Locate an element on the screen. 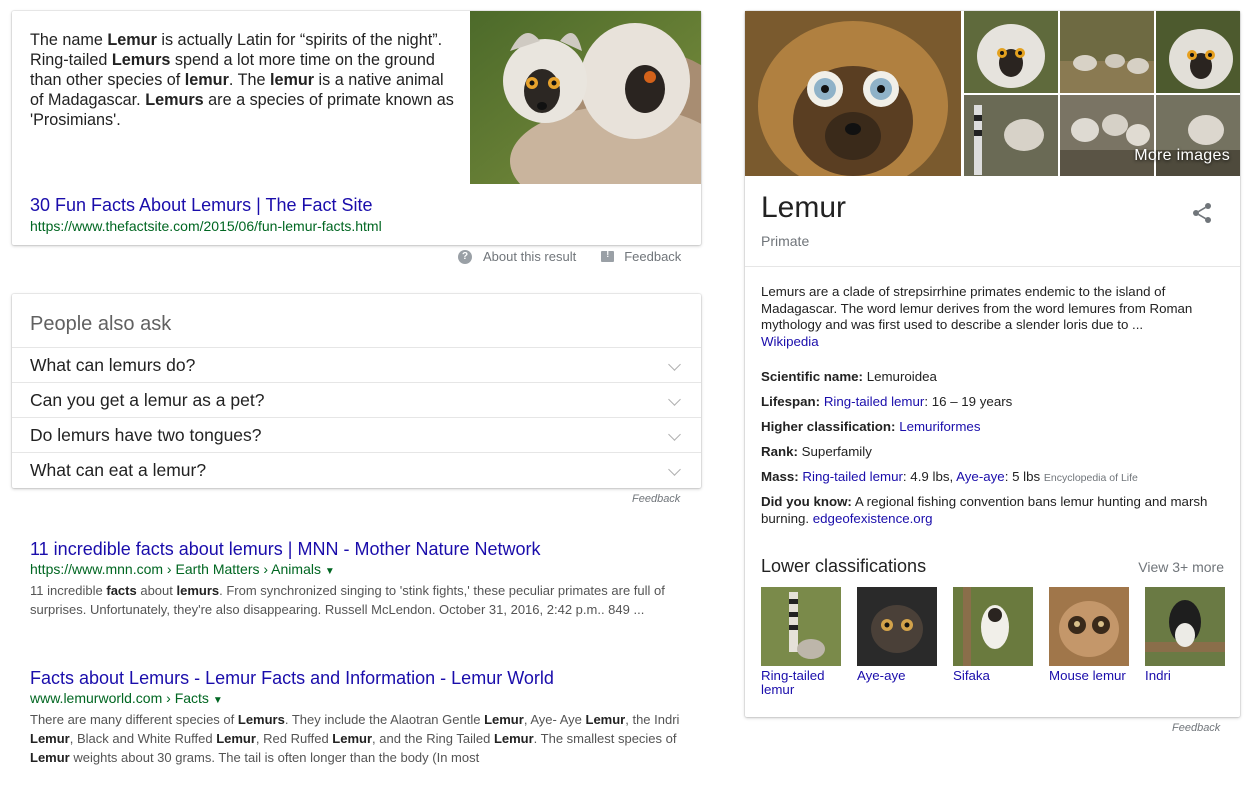  text-run: , and the Ring Tailed is located at coordinates (433, 738).